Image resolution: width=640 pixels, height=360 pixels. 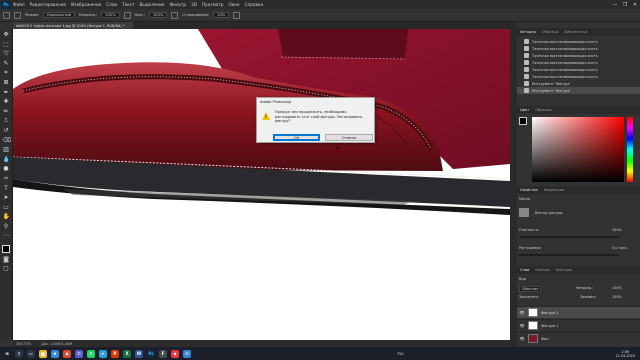 What do you see at coordinates (213, 4) in the screenshot?
I see `menu-view: Просмотр` at bounding box center [213, 4].